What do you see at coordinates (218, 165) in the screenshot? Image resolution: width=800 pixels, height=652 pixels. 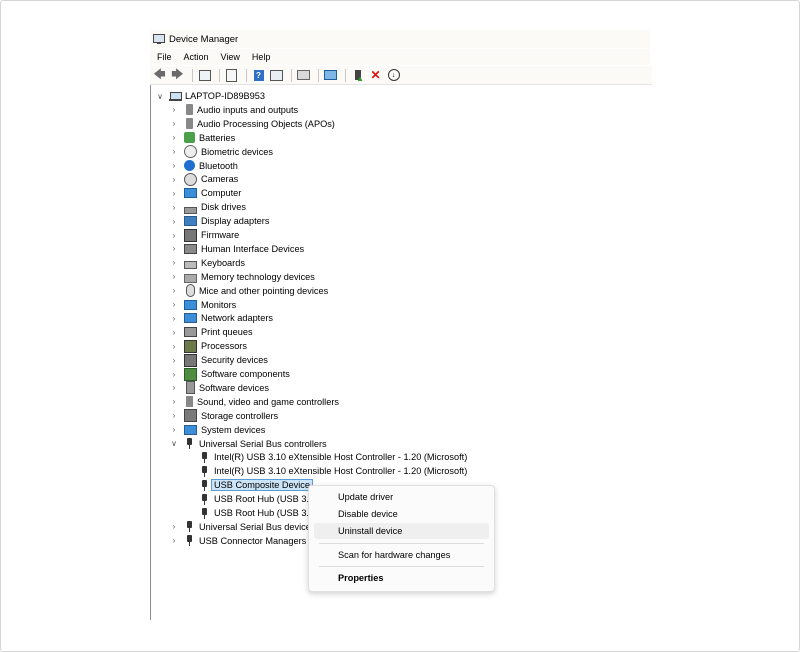 I see `tree-item-label: Bluetooth` at bounding box center [218, 165].